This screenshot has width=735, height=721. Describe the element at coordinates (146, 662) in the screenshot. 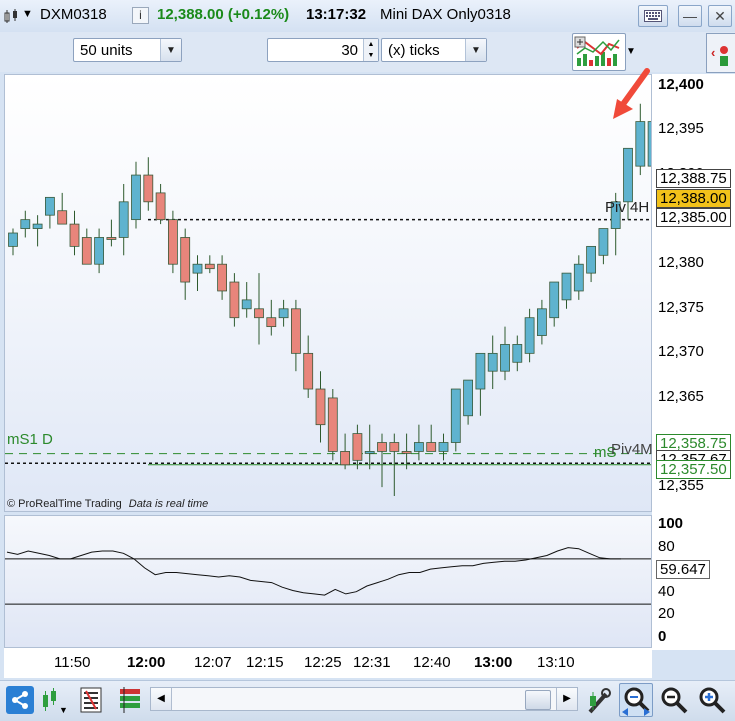

I see `time-tick-label: 12:00` at that location.